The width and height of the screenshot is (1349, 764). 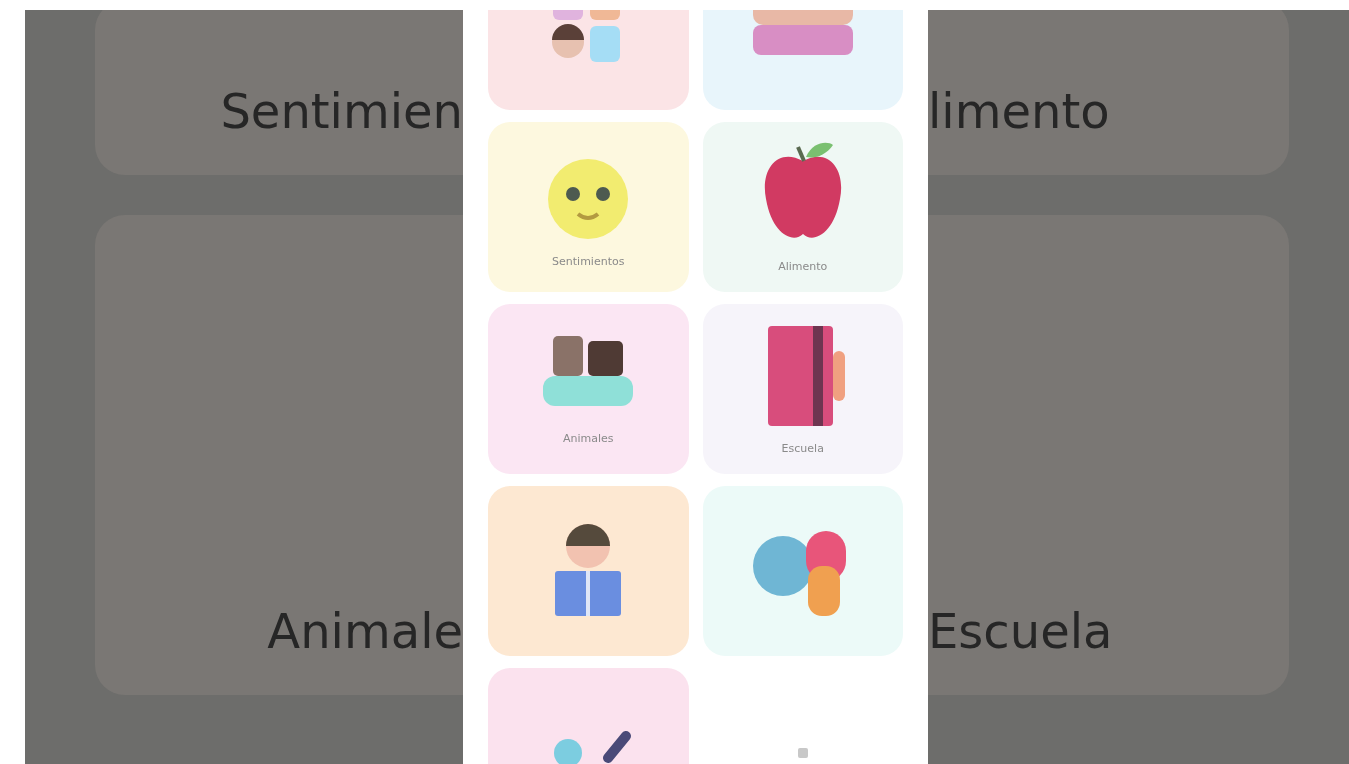 I want to click on category-title: Sentimien, so click(x=341, y=111).